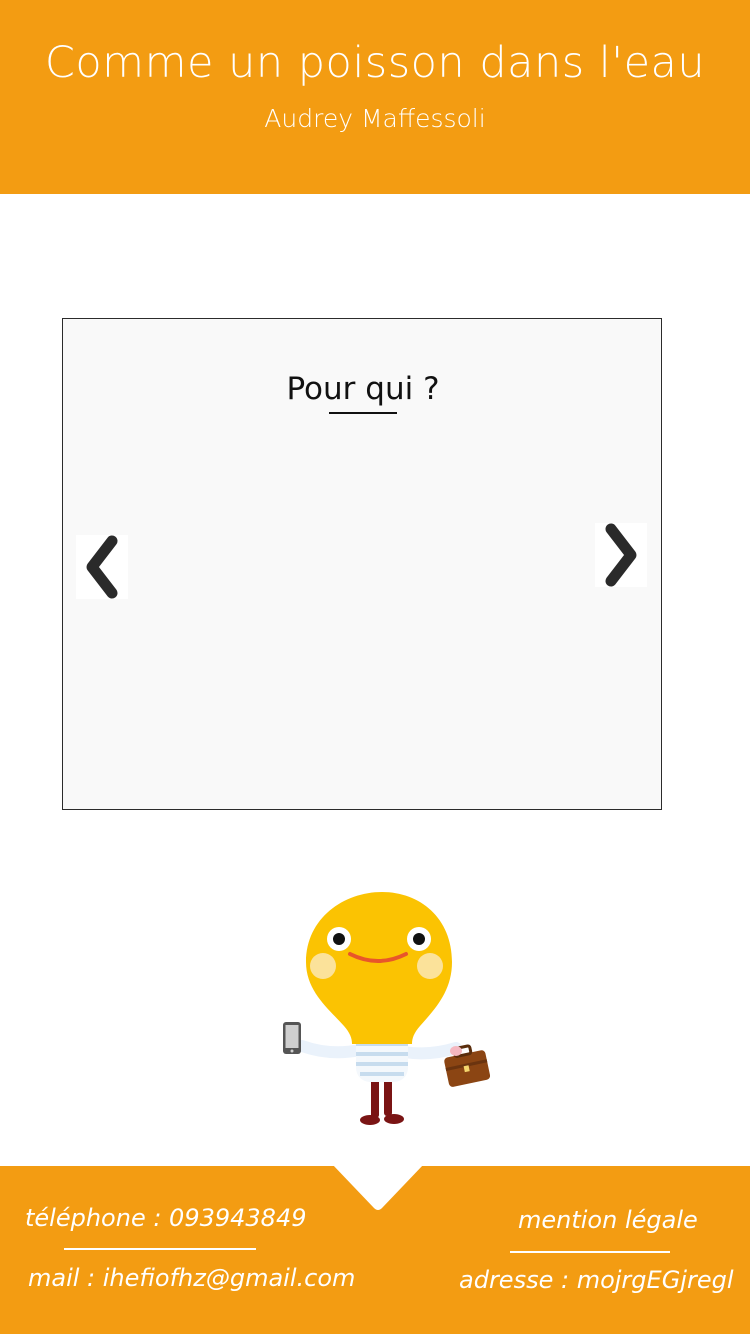 This screenshot has width=750, height=1334. I want to click on slide-title: Pour qui ?, so click(363, 389).